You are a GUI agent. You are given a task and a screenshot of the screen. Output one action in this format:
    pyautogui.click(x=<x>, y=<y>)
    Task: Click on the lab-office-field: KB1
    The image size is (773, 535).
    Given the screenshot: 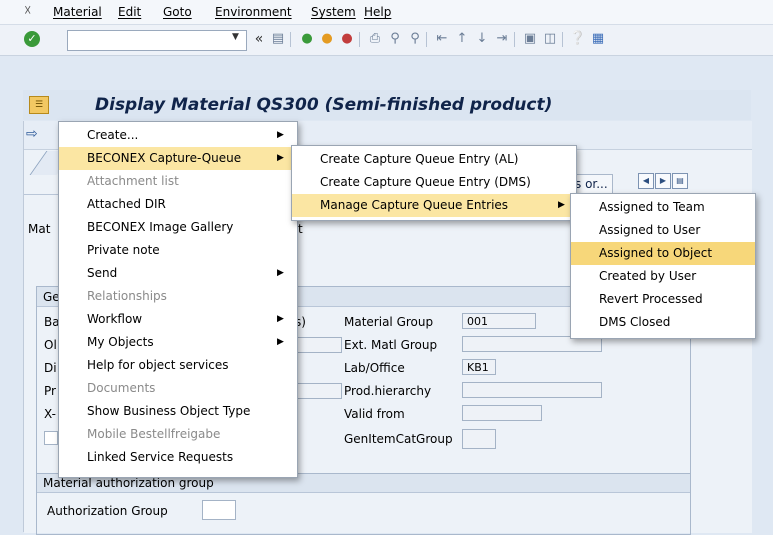 What is the action you would take?
    pyautogui.click(x=479, y=367)
    